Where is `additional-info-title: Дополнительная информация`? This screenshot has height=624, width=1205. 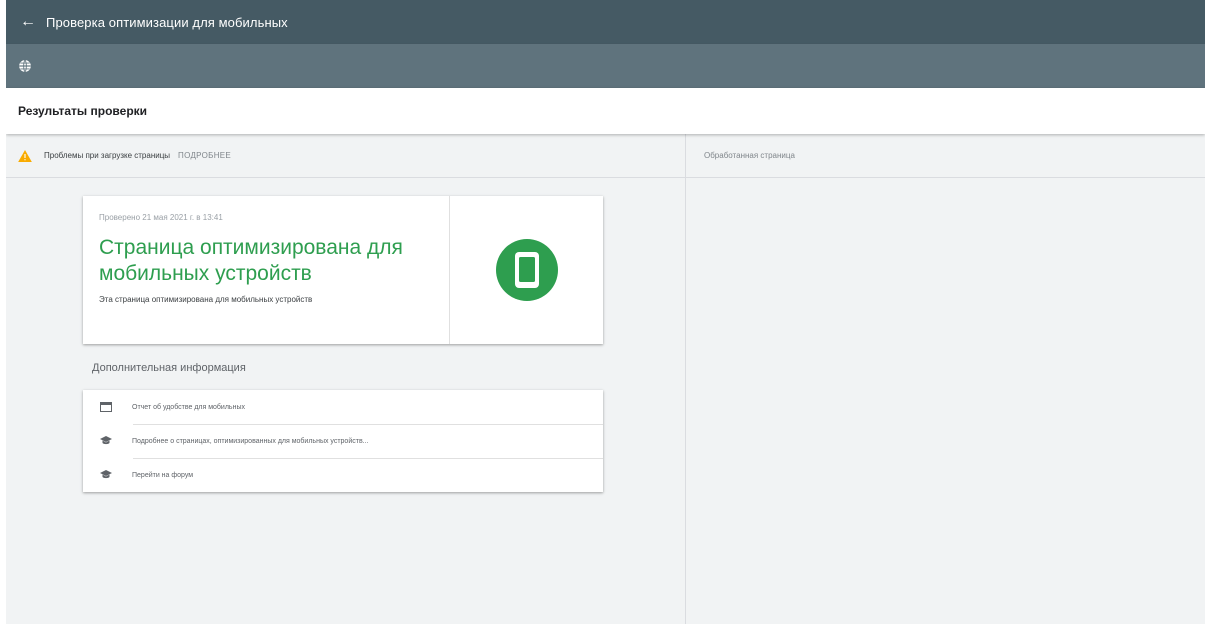
additional-info-title: Дополнительная информация is located at coordinates (169, 368).